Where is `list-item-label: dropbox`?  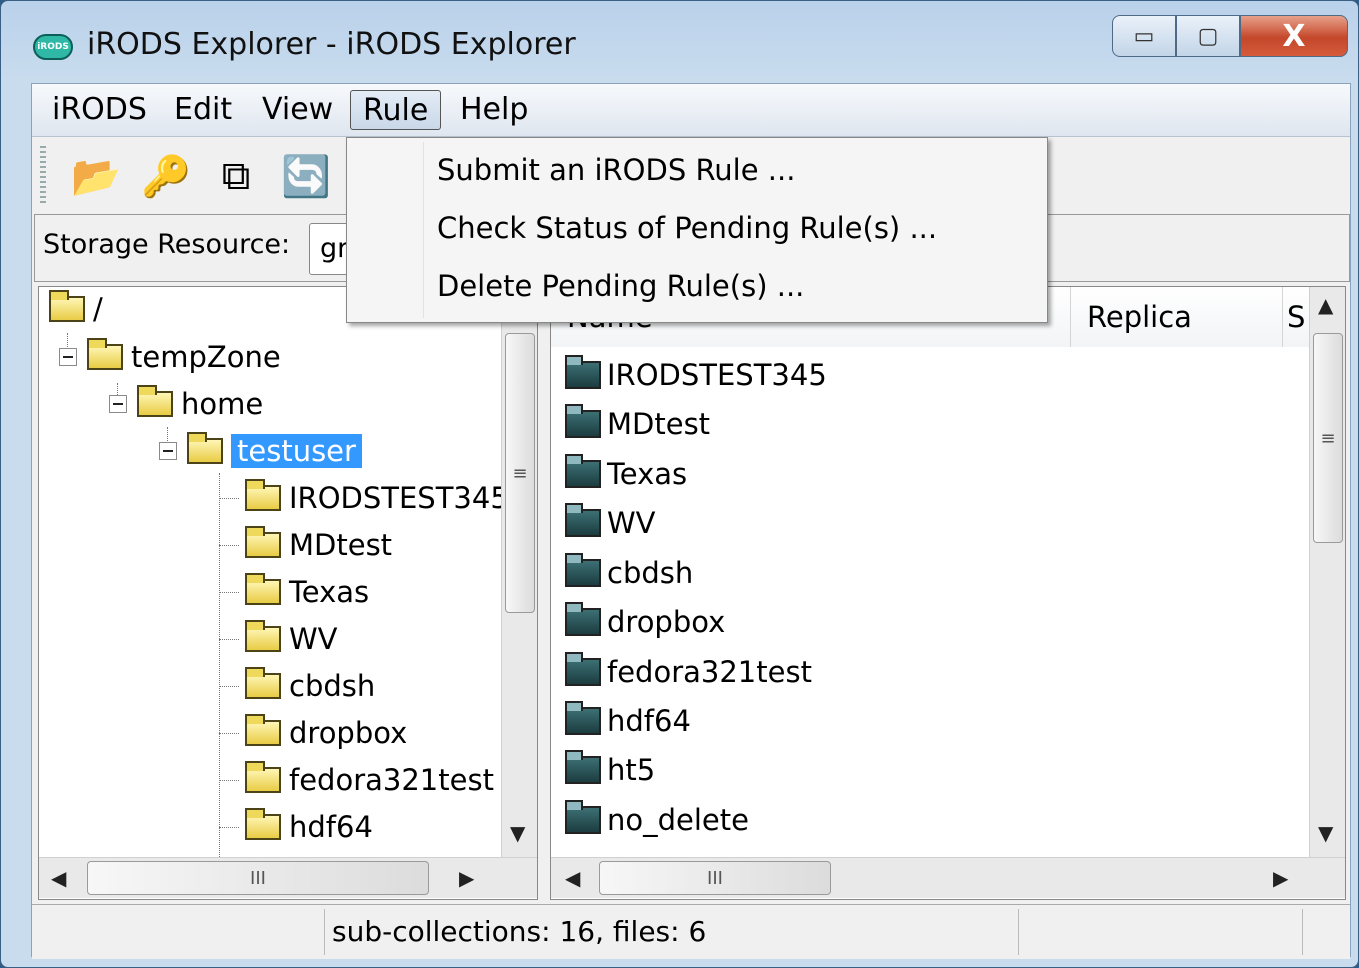 list-item-label: dropbox is located at coordinates (666, 622).